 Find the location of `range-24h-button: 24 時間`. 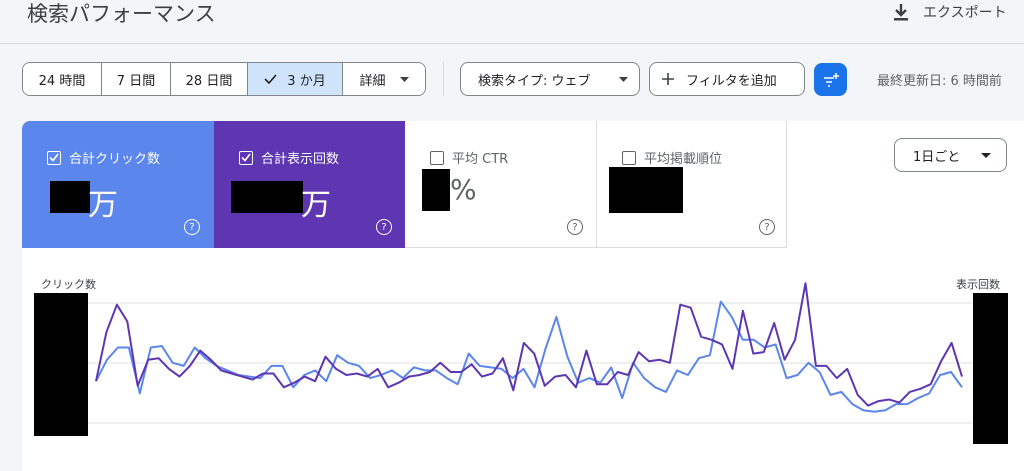

range-24h-button: 24 時間 is located at coordinates (62, 79).